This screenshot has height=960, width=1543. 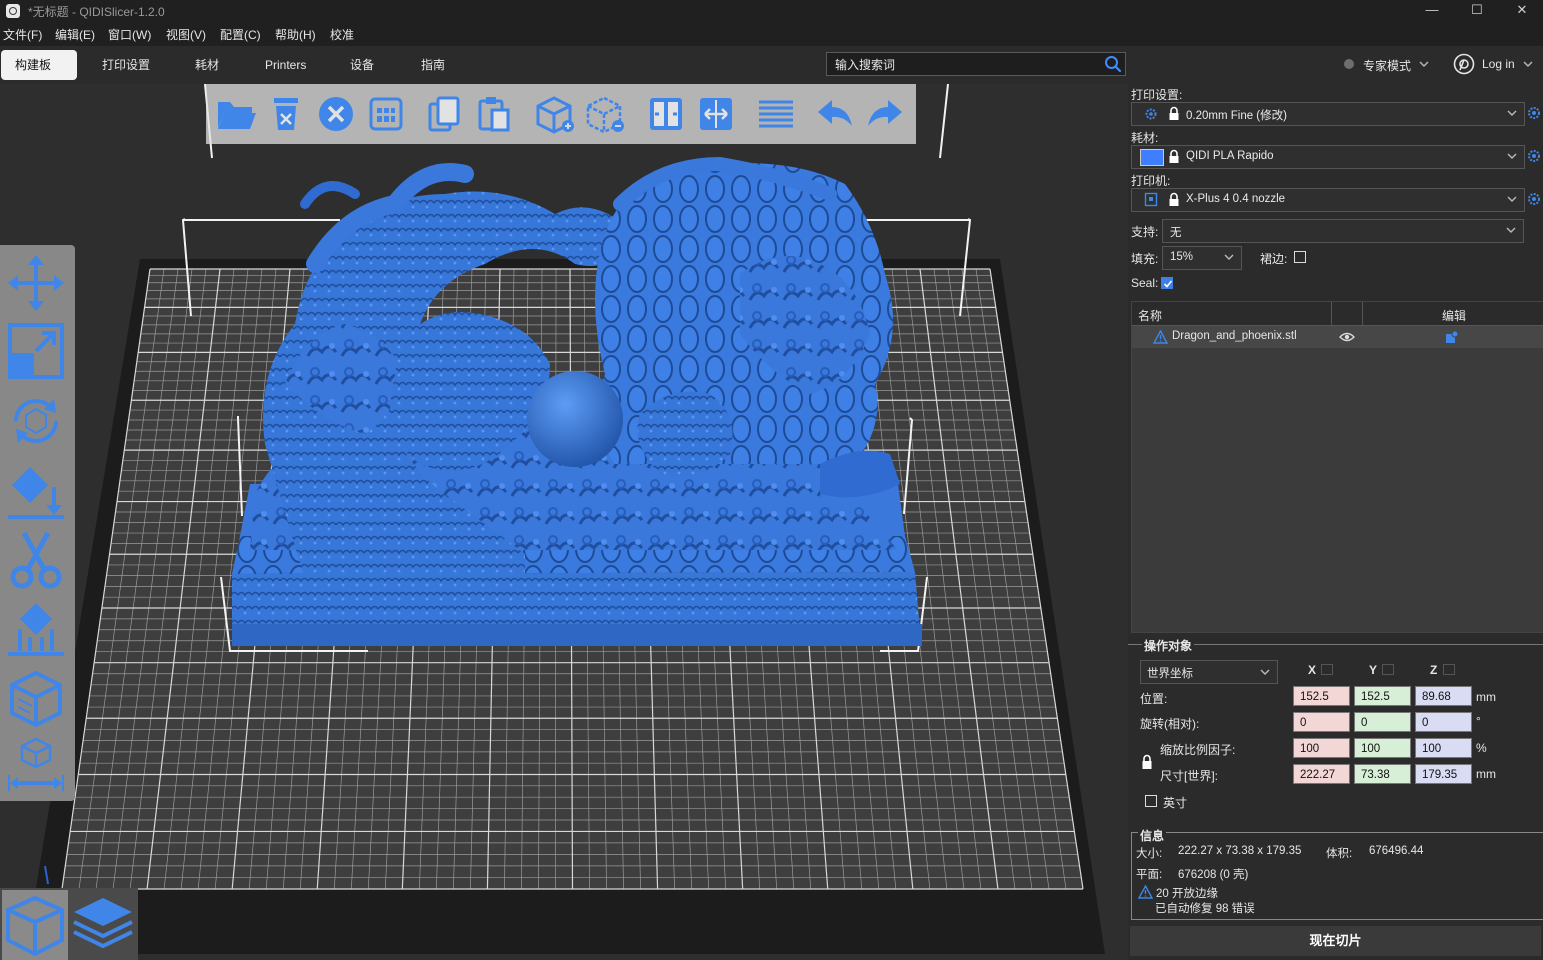 I want to click on infill-combo: 15%, so click(x=1202, y=258).